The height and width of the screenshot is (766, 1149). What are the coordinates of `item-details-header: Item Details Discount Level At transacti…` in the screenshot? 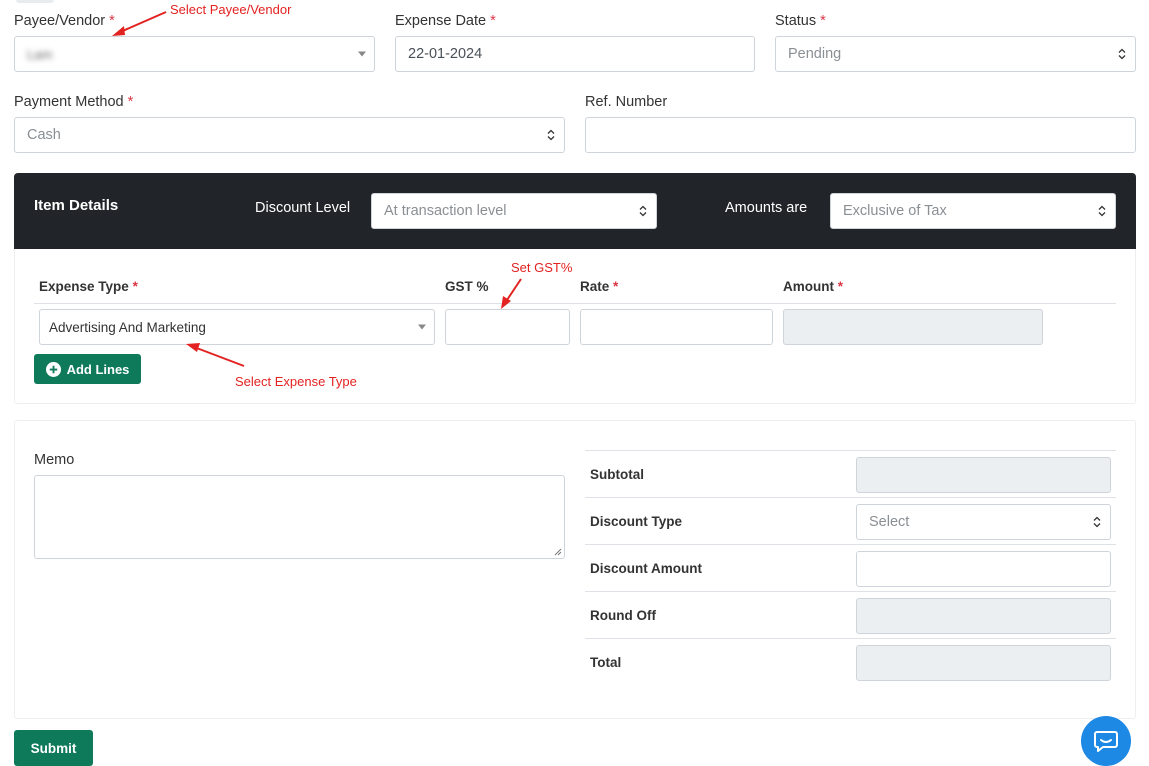 It's located at (575, 211).